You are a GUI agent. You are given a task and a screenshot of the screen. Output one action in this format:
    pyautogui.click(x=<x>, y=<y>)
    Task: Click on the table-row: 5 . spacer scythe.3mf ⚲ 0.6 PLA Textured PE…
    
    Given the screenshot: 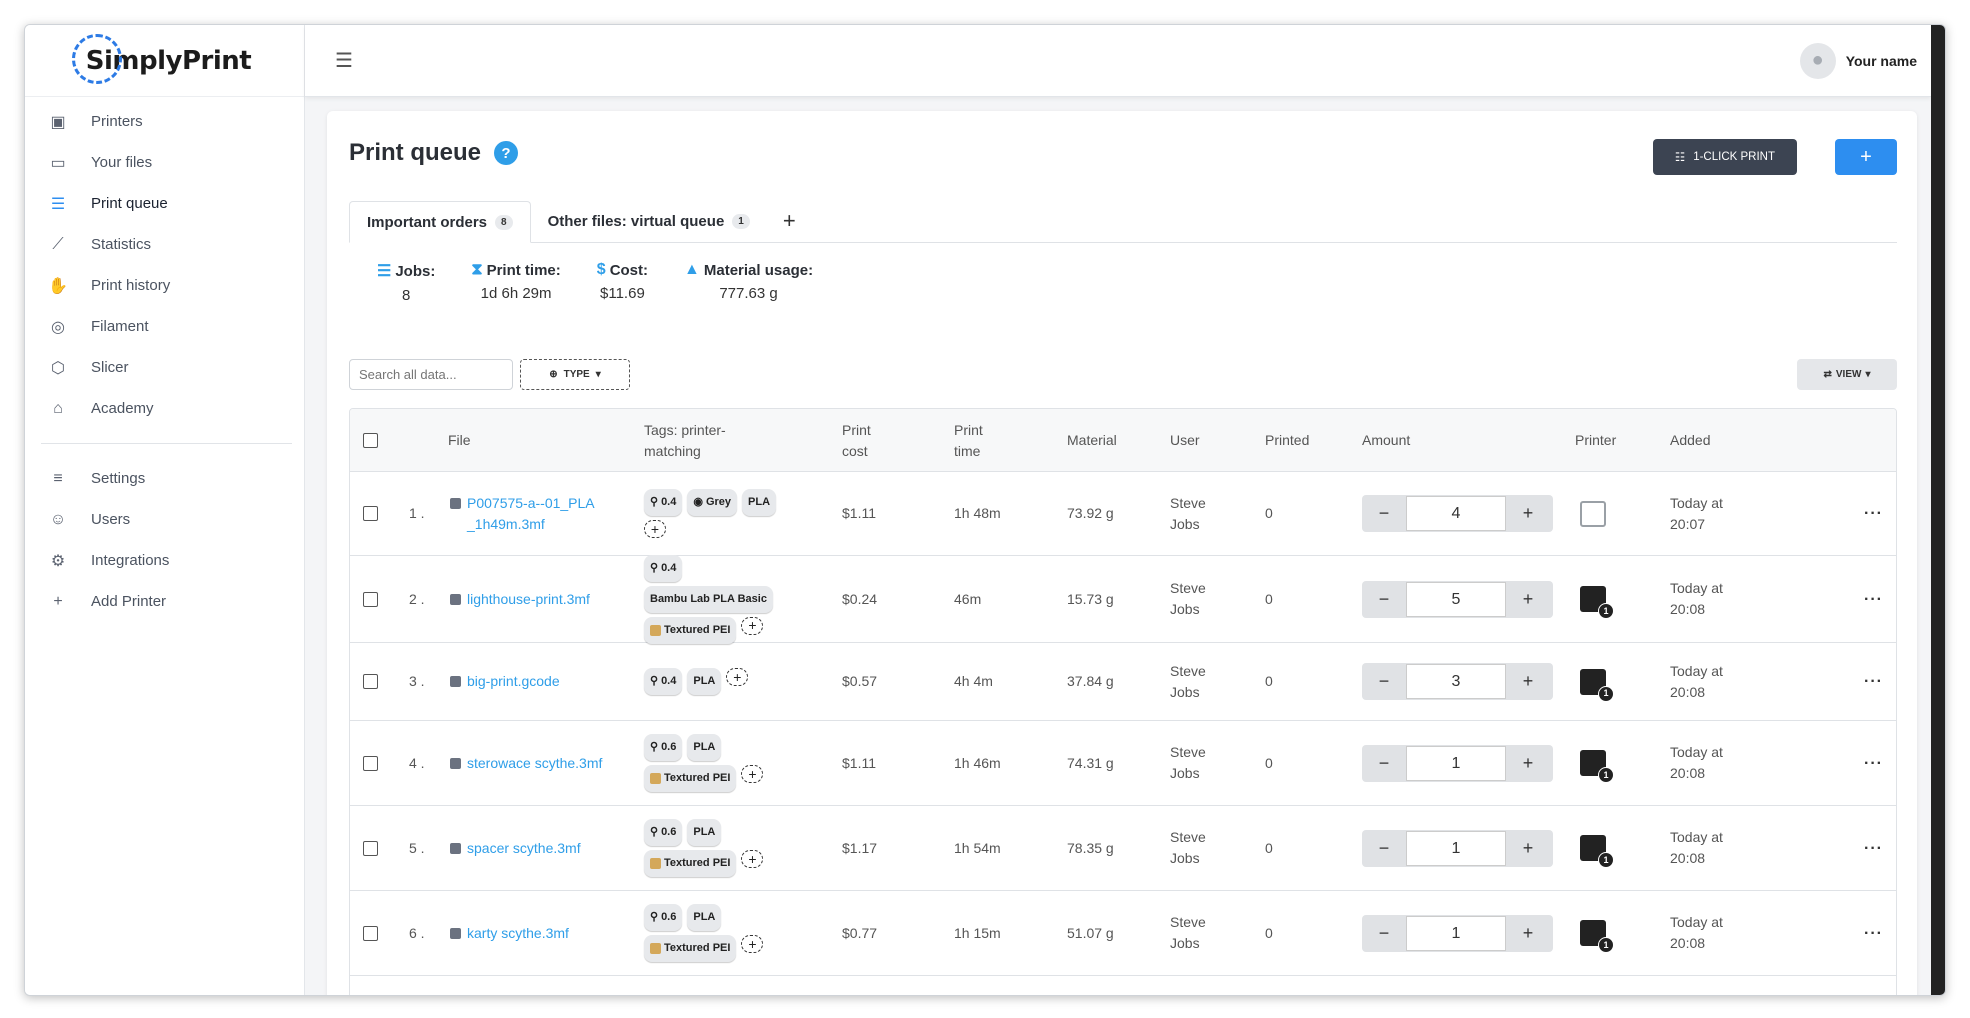 What is the action you would take?
    pyautogui.click(x=1123, y=848)
    